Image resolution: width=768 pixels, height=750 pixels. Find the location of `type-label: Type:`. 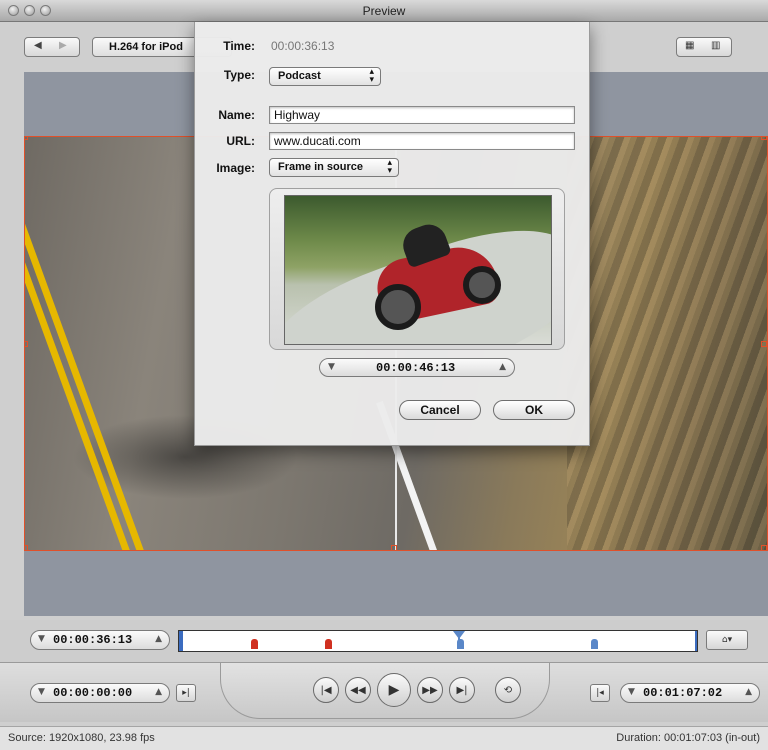

type-label: Type: is located at coordinates (239, 75).